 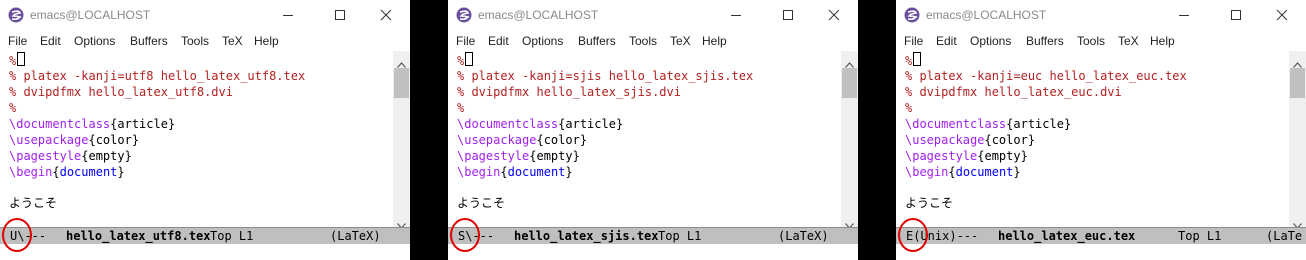 I want to click on code-line: % platex -kanji=euc hello_latex_euc.tex, so click(x=1046, y=76).